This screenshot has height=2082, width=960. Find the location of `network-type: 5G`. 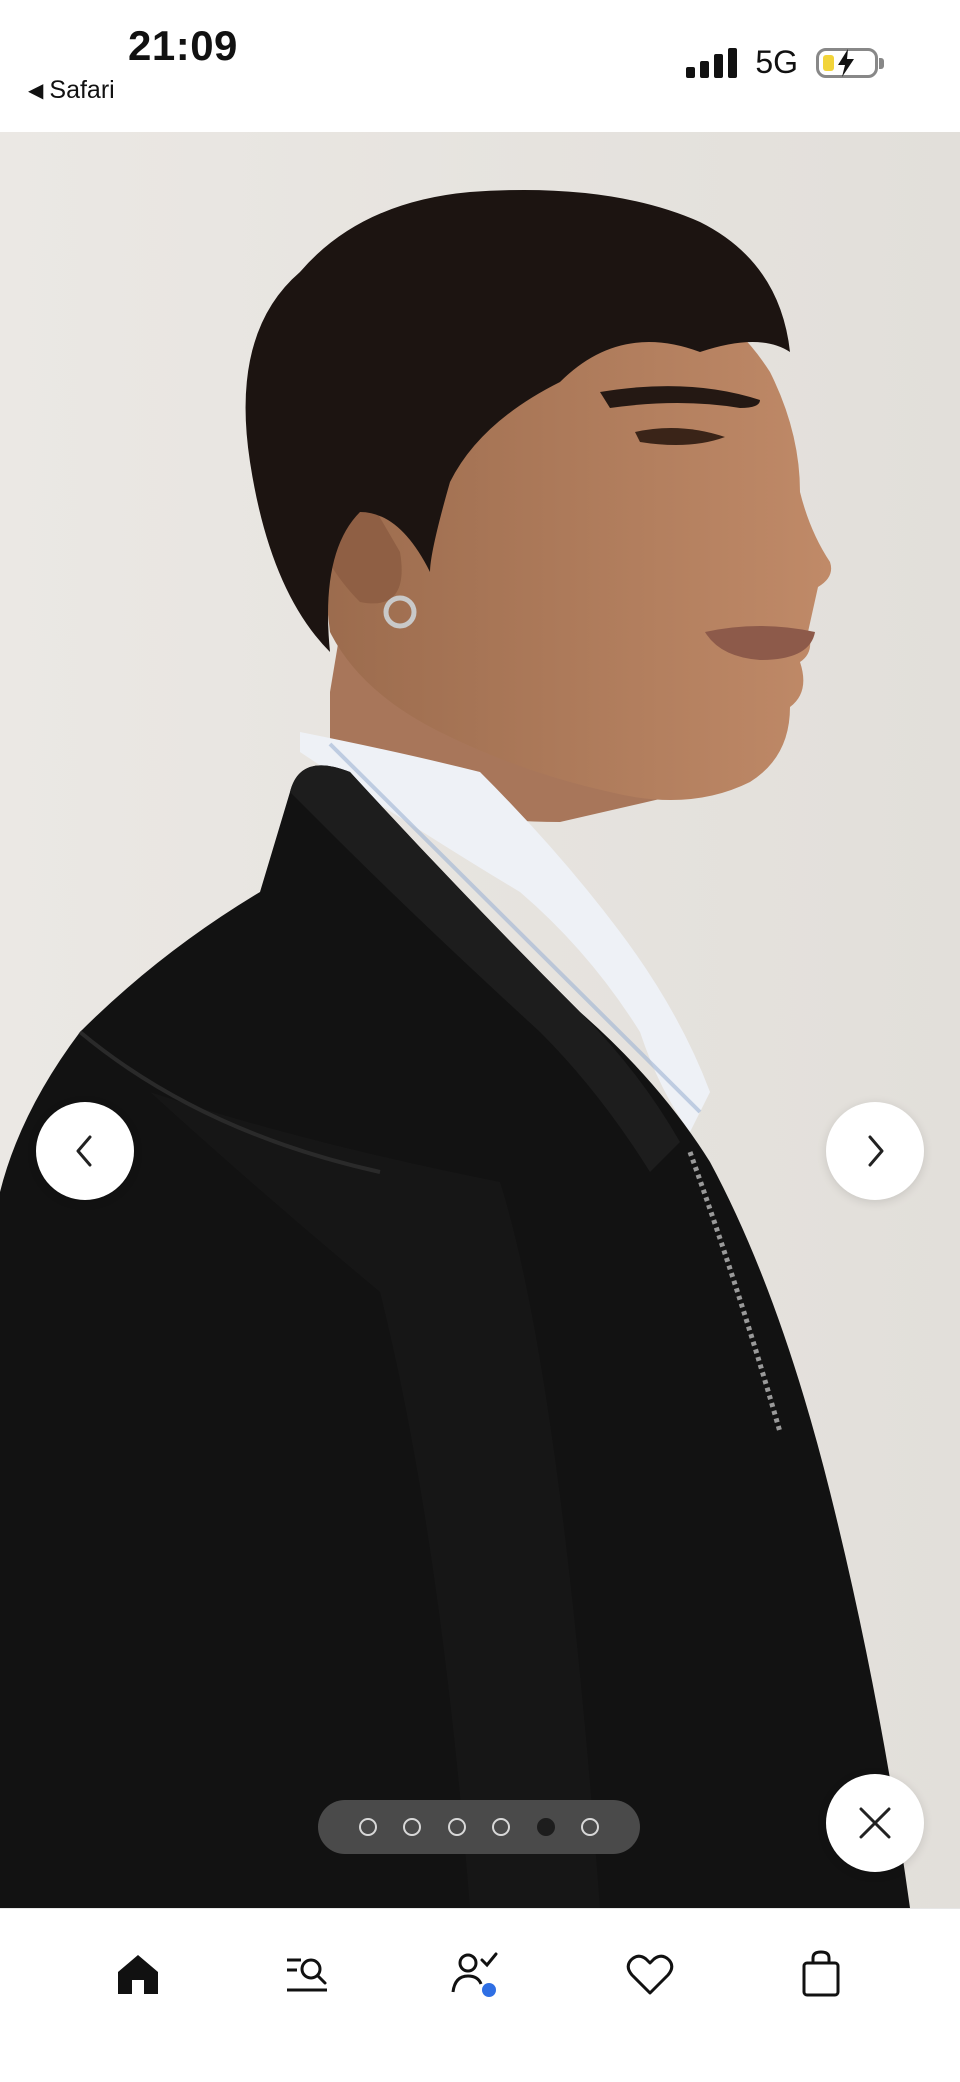

network-type: 5G is located at coordinates (776, 62).